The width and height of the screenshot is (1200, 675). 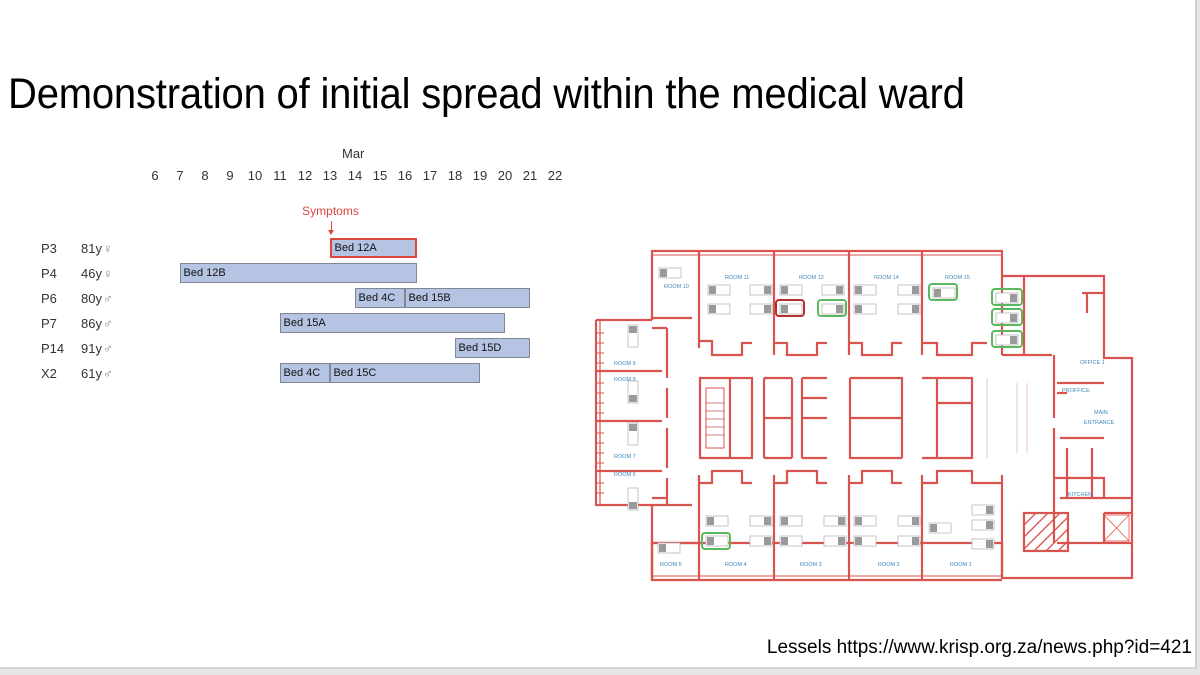 I want to click on patient-age: 61y♂, so click(x=97, y=373).